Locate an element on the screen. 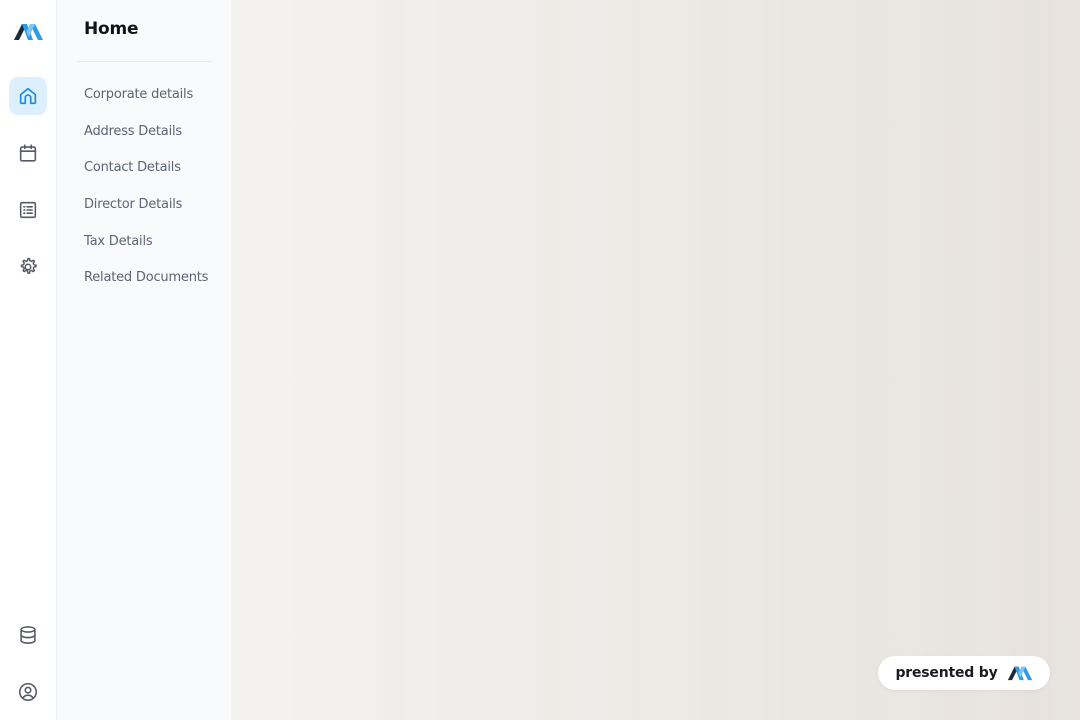 The image size is (1080, 720). icon-rail is located at coordinates (28, 360).